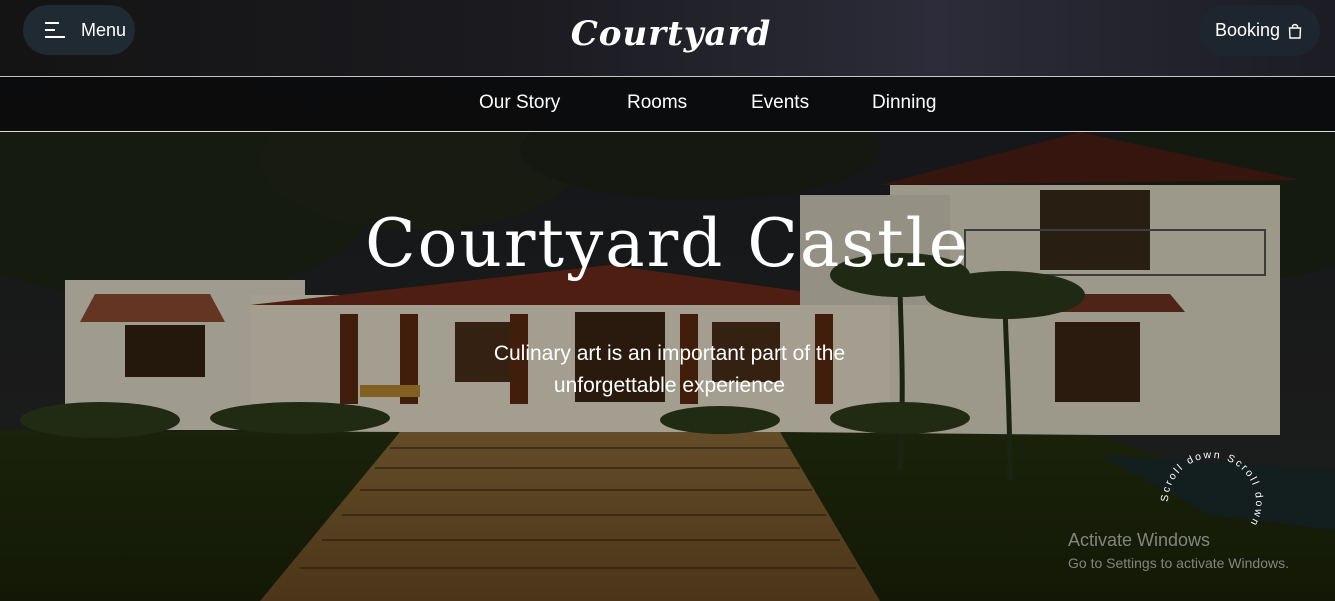 The height and width of the screenshot is (601, 1335). What do you see at coordinates (1178, 563) in the screenshot?
I see `windows-watermark-subtitle: Go to Settings to activate Windows.` at bounding box center [1178, 563].